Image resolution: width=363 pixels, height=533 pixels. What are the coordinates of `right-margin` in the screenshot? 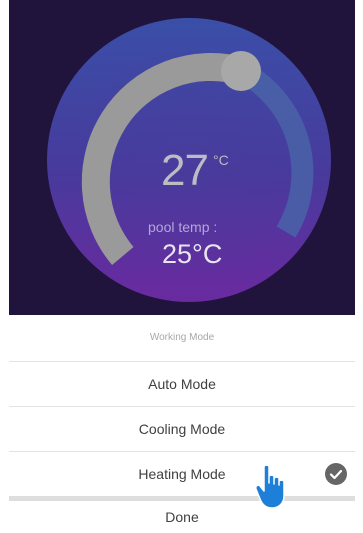 It's located at (359, 266).